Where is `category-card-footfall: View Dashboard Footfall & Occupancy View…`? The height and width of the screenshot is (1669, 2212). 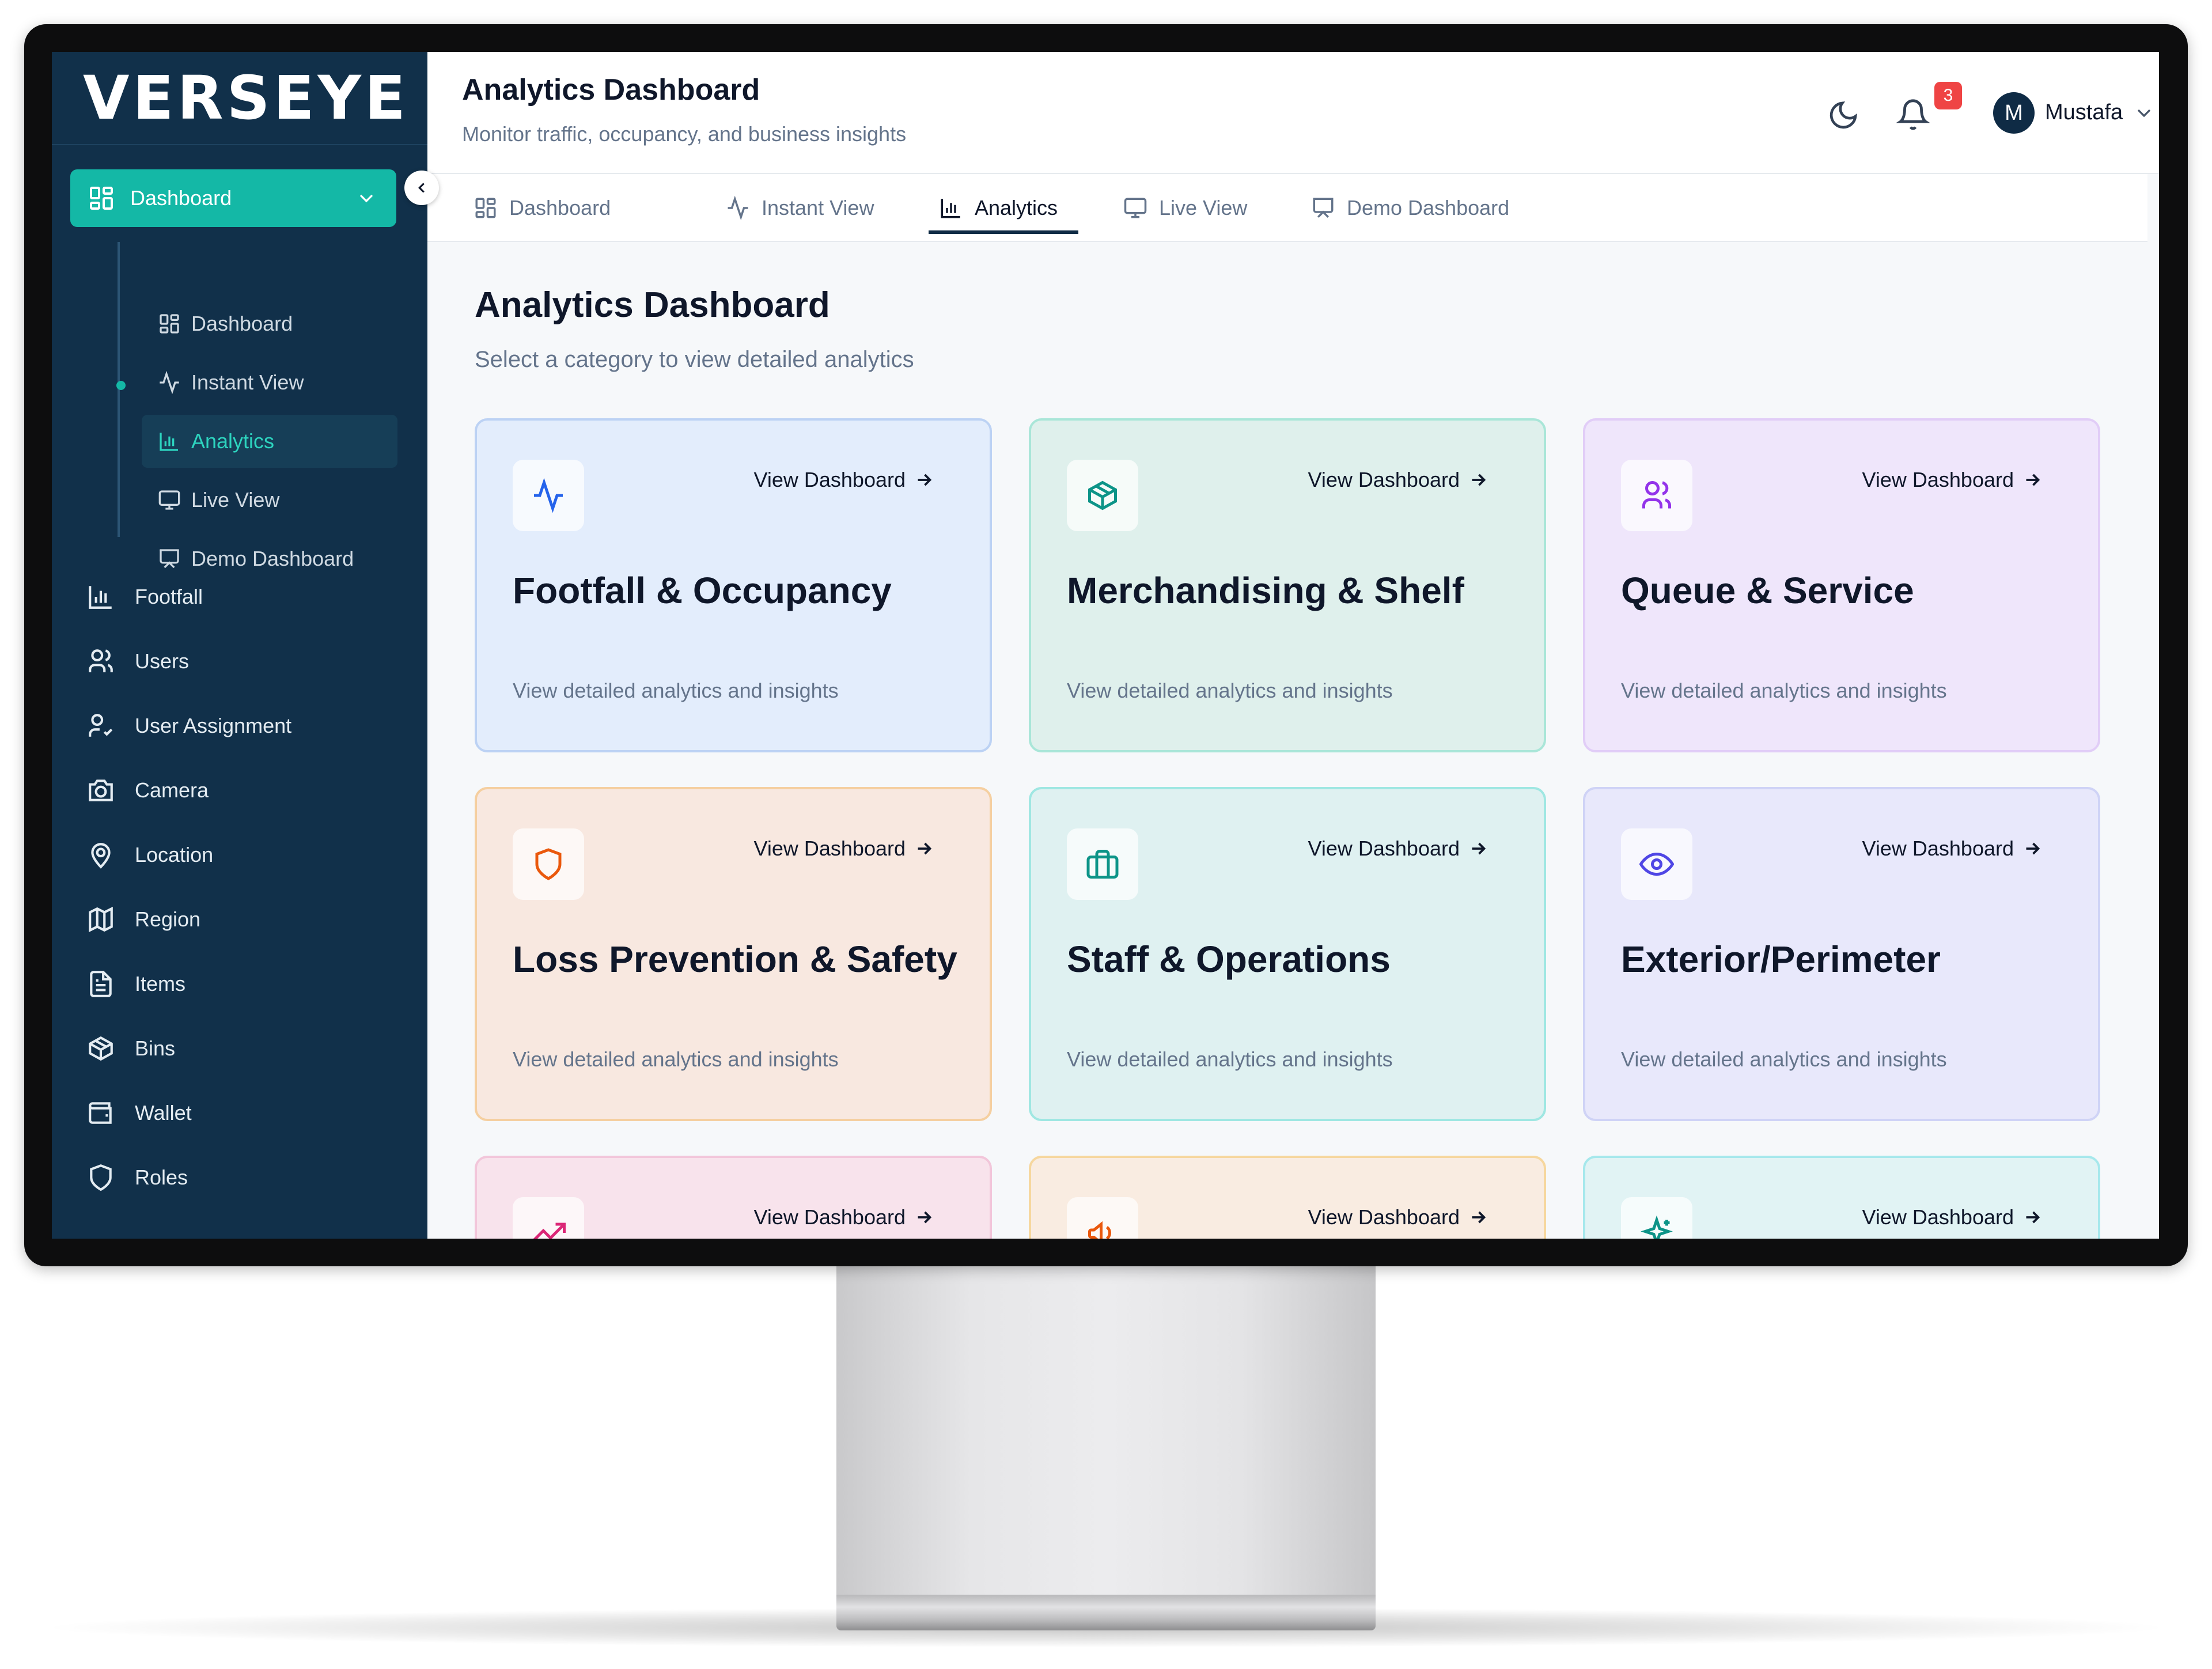 category-card-footfall: View Dashboard Footfall & Occupancy View… is located at coordinates (733, 585).